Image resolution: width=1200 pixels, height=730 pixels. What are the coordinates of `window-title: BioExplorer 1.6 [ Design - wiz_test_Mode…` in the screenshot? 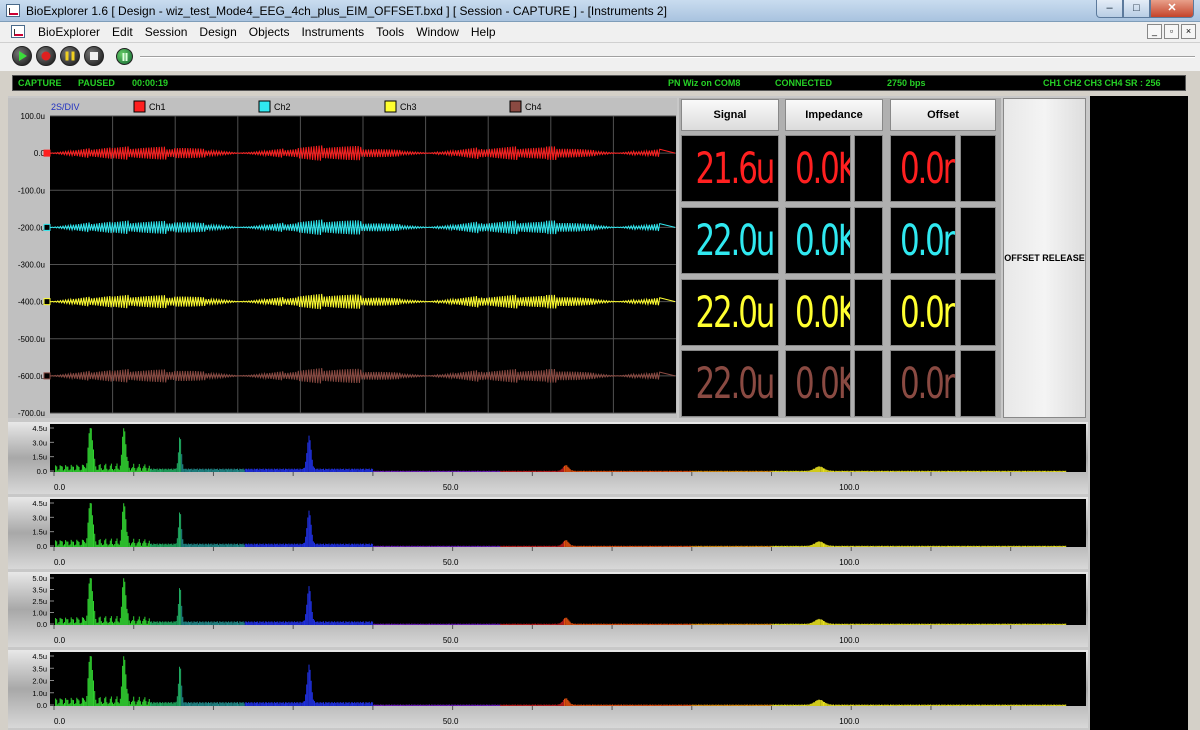 It's located at (346, 11).